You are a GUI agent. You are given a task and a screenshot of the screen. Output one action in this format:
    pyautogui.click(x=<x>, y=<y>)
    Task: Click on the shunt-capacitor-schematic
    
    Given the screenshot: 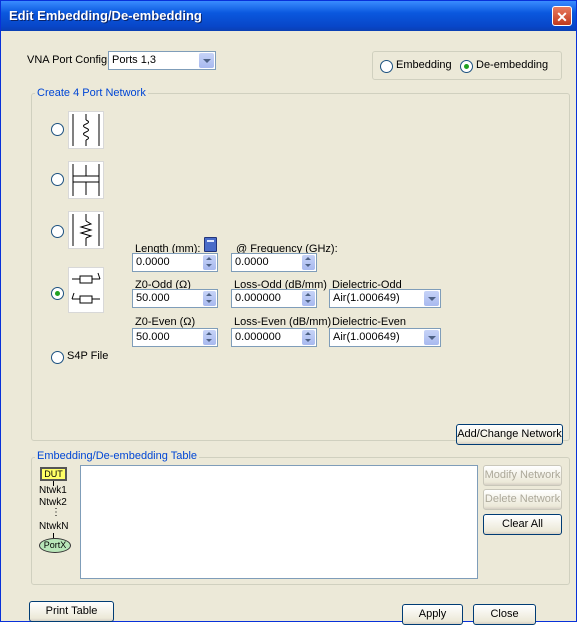 What is the action you would take?
    pyautogui.click(x=86, y=180)
    